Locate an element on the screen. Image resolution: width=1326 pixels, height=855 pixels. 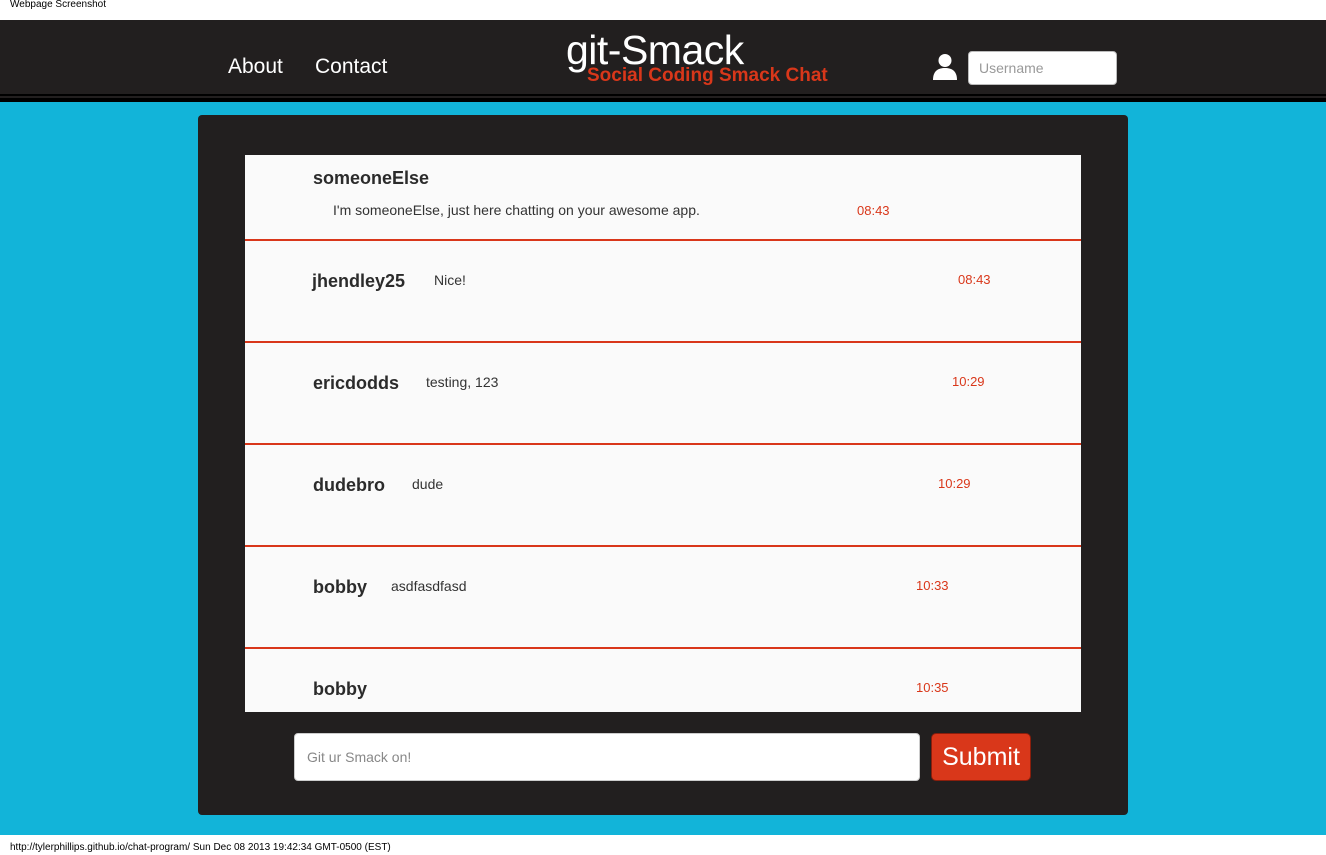
message-time: 10:33 is located at coordinates (932, 585).